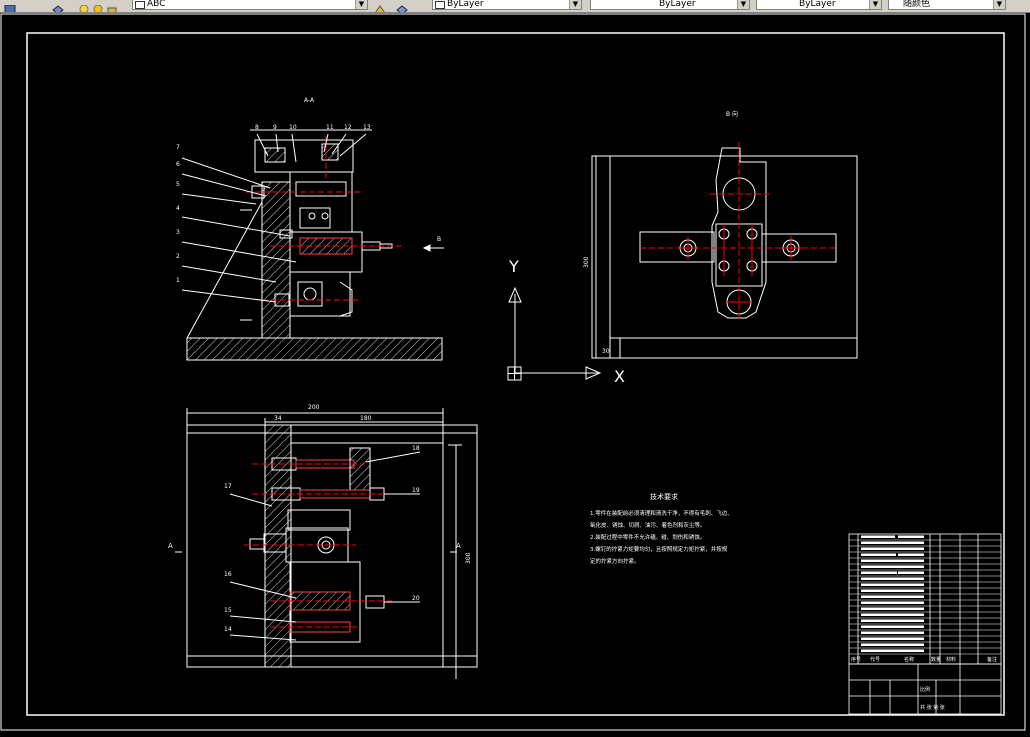 This screenshot has height=737, width=1030. Describe the element at coordinates (606, 351) in the screenshot. I see `dim-base-label: 30` at that location.